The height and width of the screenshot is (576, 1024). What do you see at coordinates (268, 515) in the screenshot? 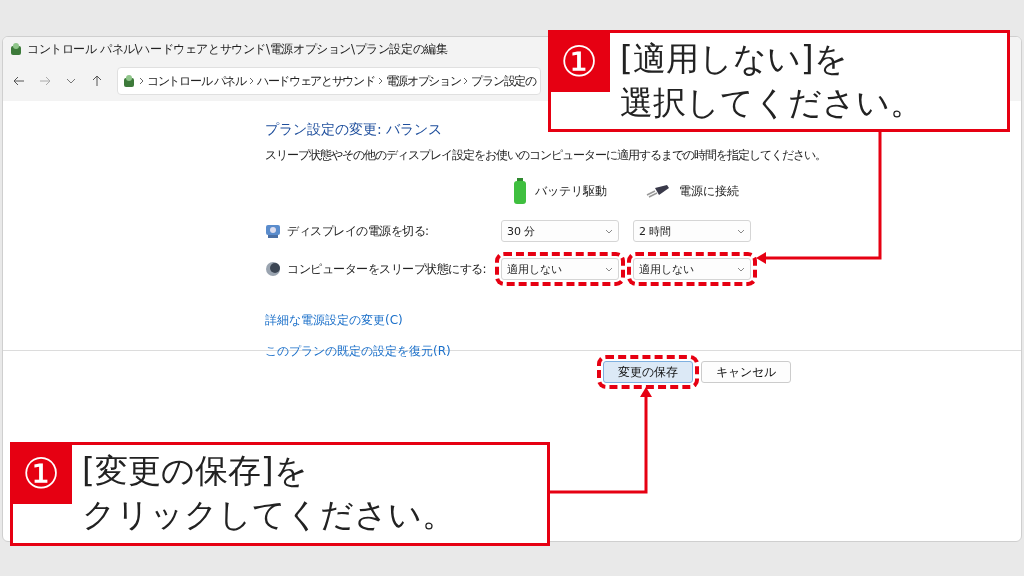
I see `instruction-text: クリックしてください。` at bounding box center [268, 515].